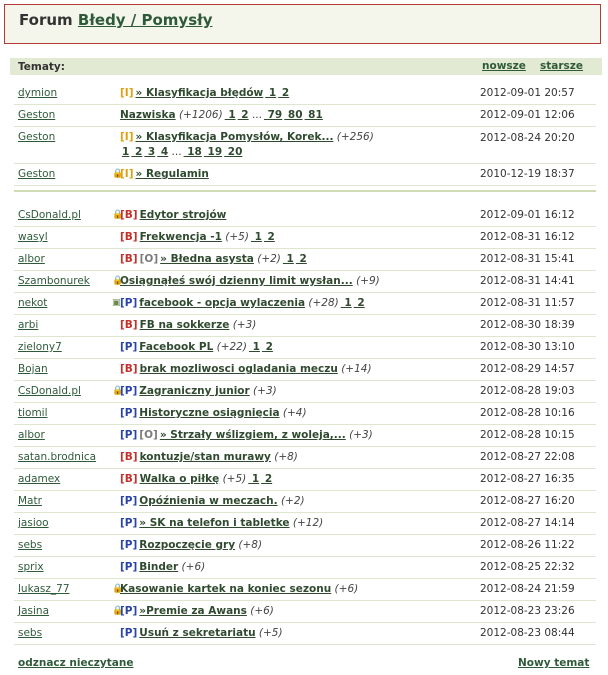  What do you see at coordinates (305, 191) in the screenshot?
I see `divider` at bounding box center [305, 191].